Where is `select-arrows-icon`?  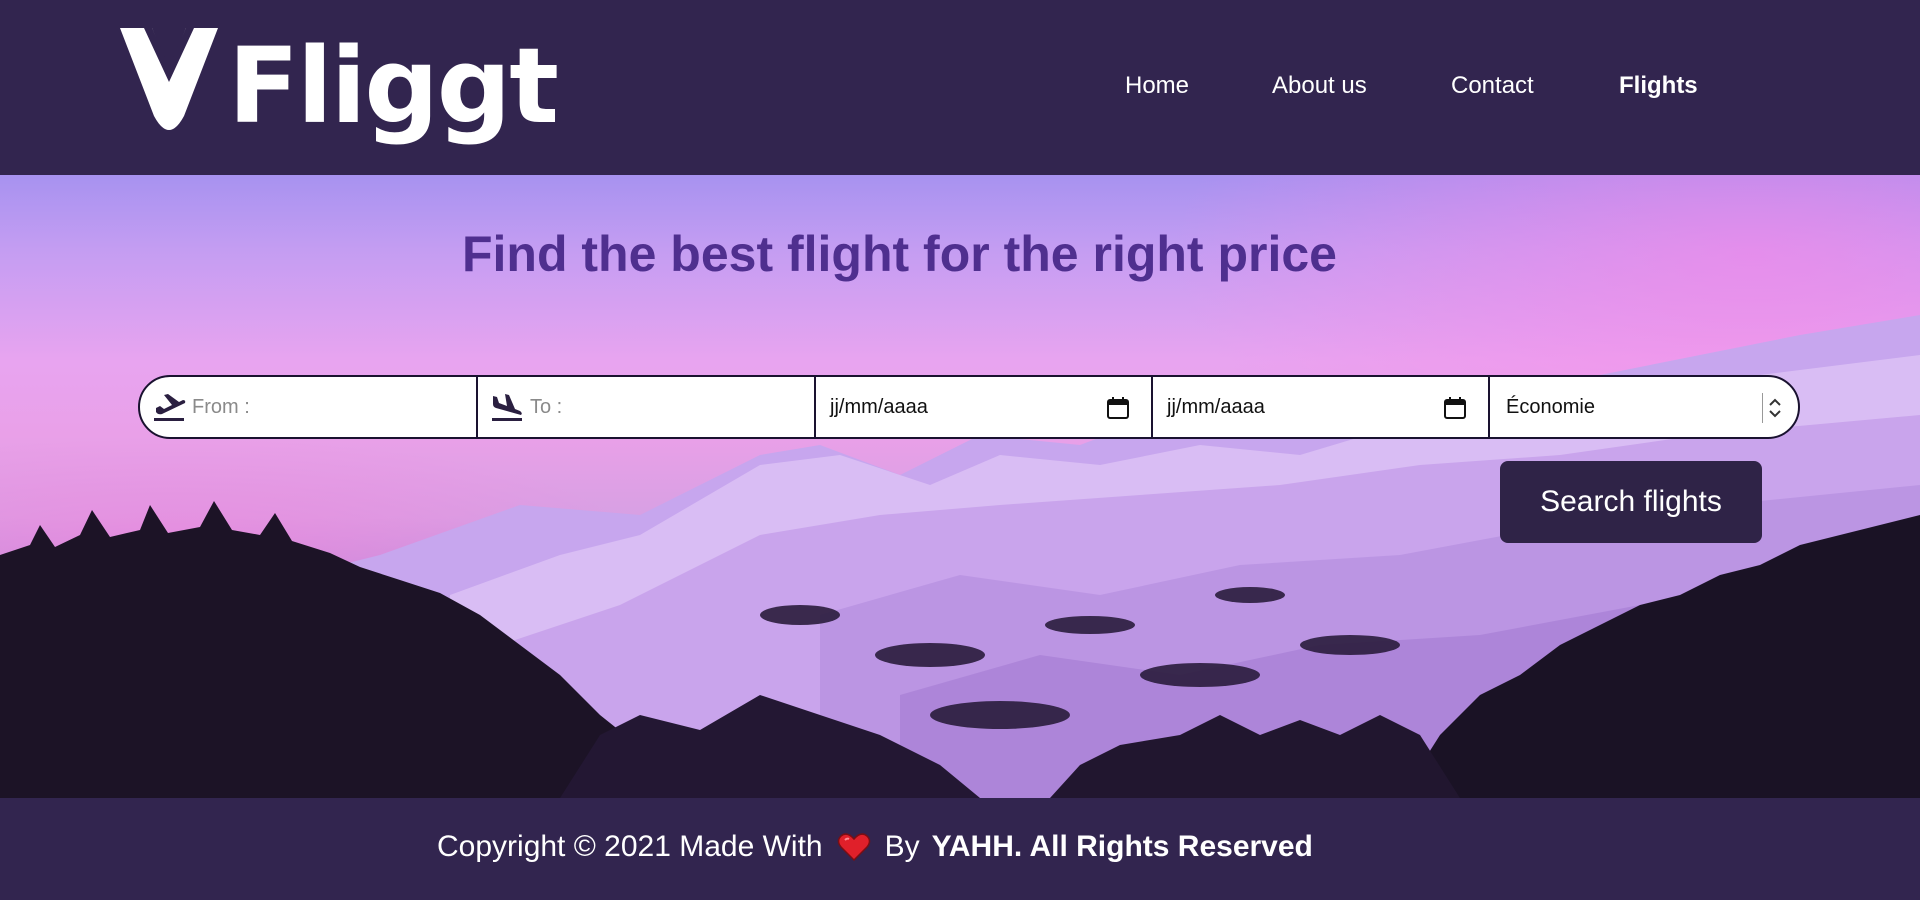 select-arrows-icon is located at coordinates (1774, 408).